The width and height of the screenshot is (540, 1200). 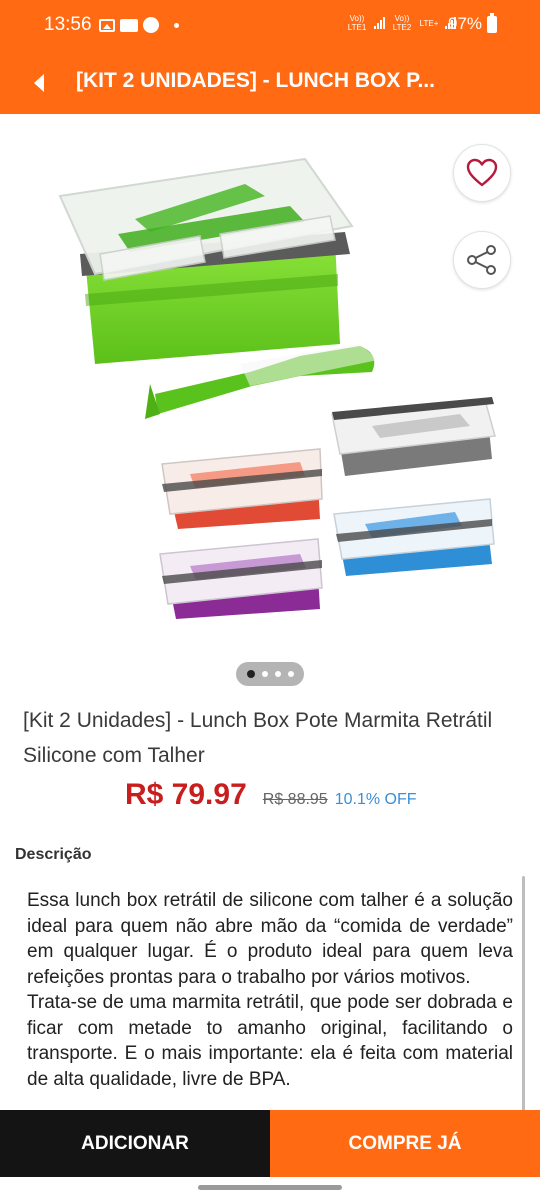 I want to click on carousel-pager, so click(x=270, y=674).